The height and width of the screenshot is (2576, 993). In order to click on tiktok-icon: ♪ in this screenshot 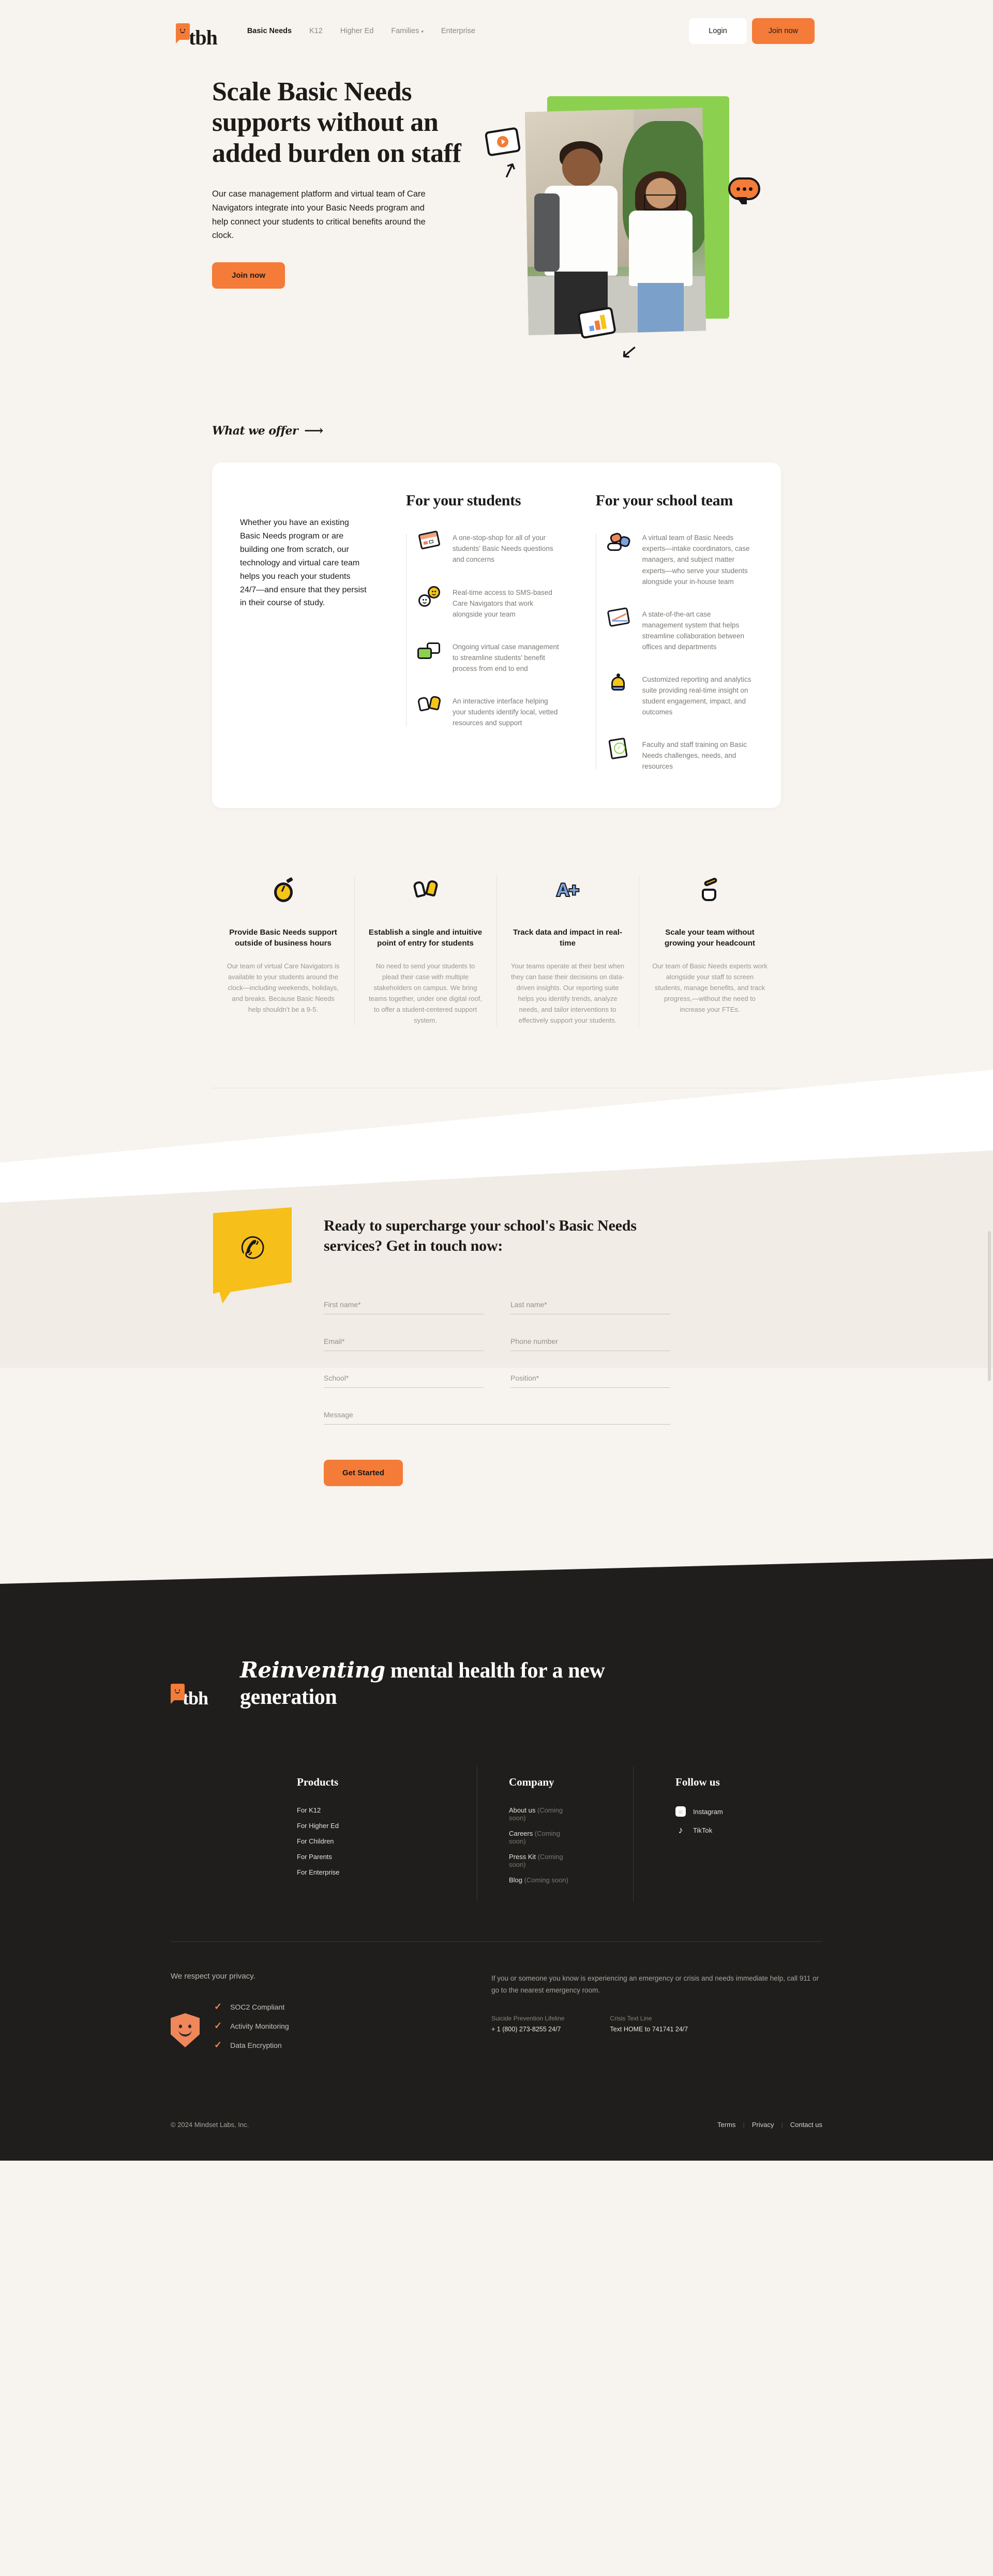, I will do `click(681, 1829)`.